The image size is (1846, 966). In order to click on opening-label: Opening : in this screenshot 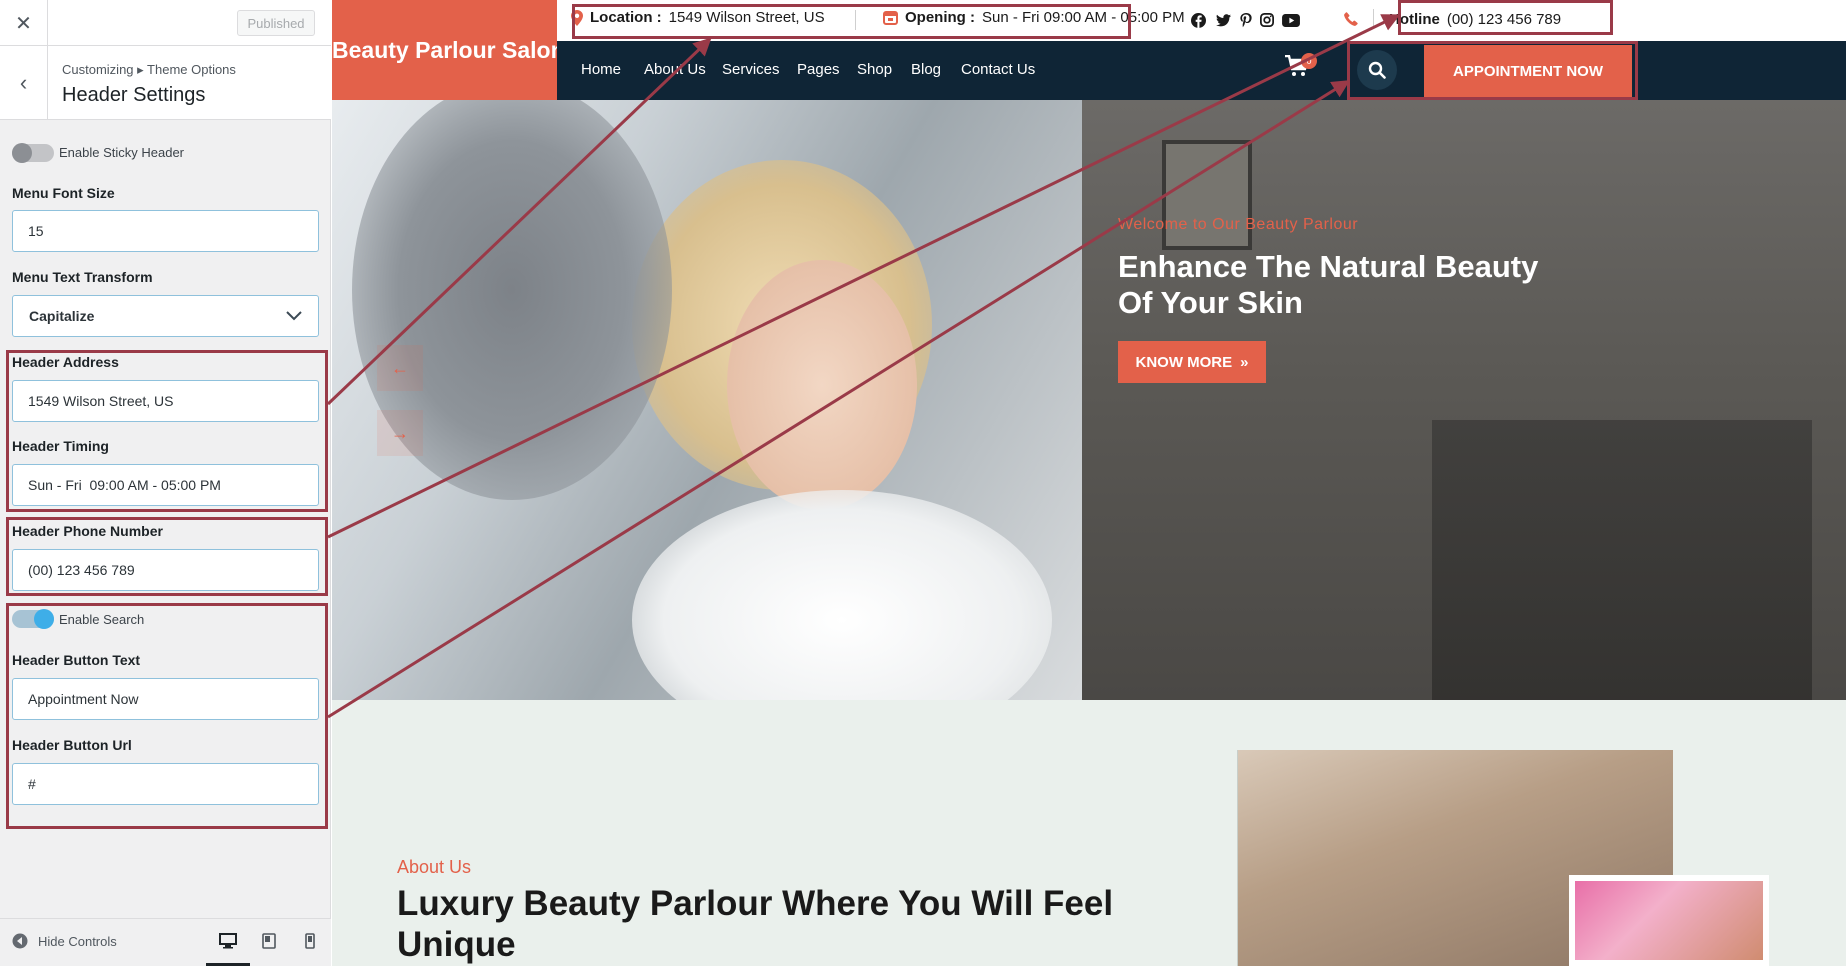, I will do `click(940, 17)`.